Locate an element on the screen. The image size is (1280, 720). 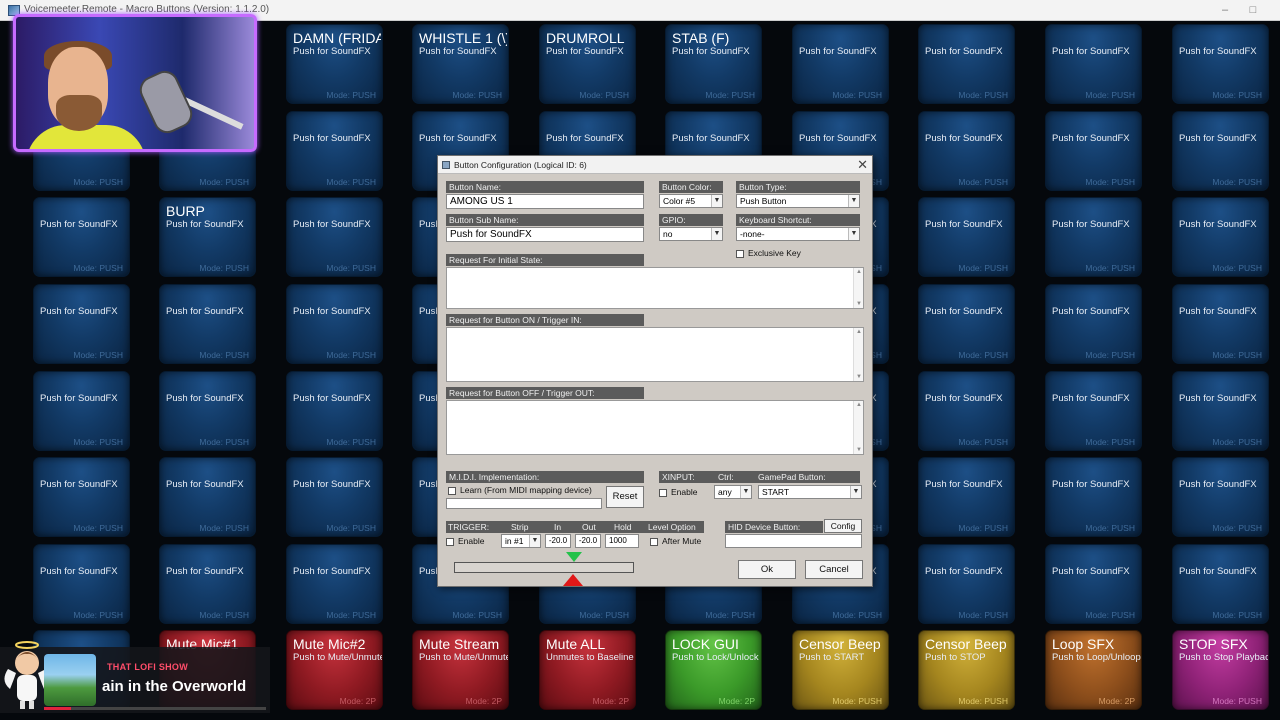
maximize-button: □ is located at coordinates (1253, 10).